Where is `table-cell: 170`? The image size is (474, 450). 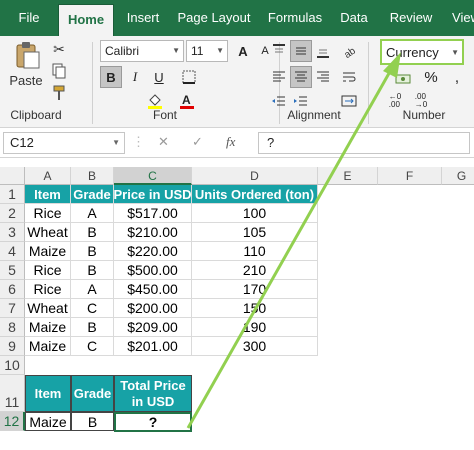
table-cell: 170 is located at coordinates (255, 289).